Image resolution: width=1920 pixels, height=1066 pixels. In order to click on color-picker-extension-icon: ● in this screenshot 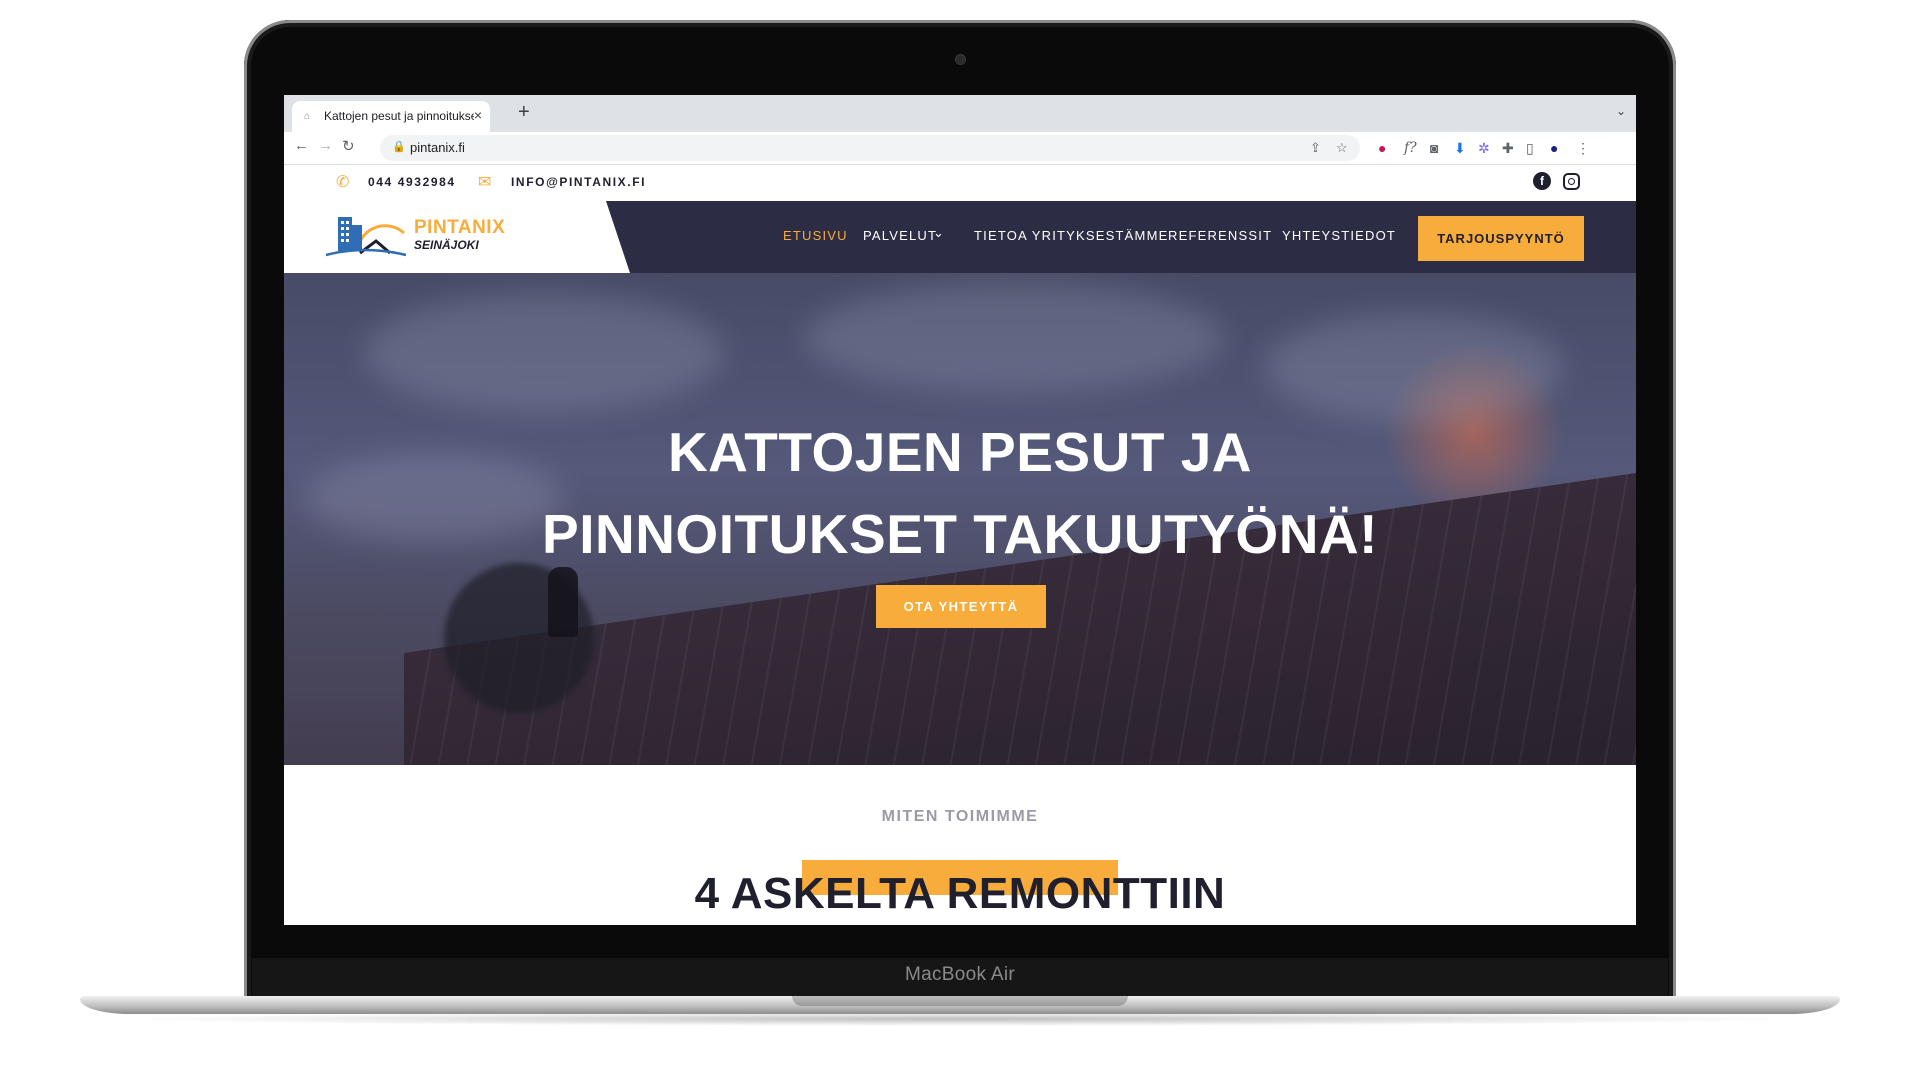, I will do `click(1382, 148)`.